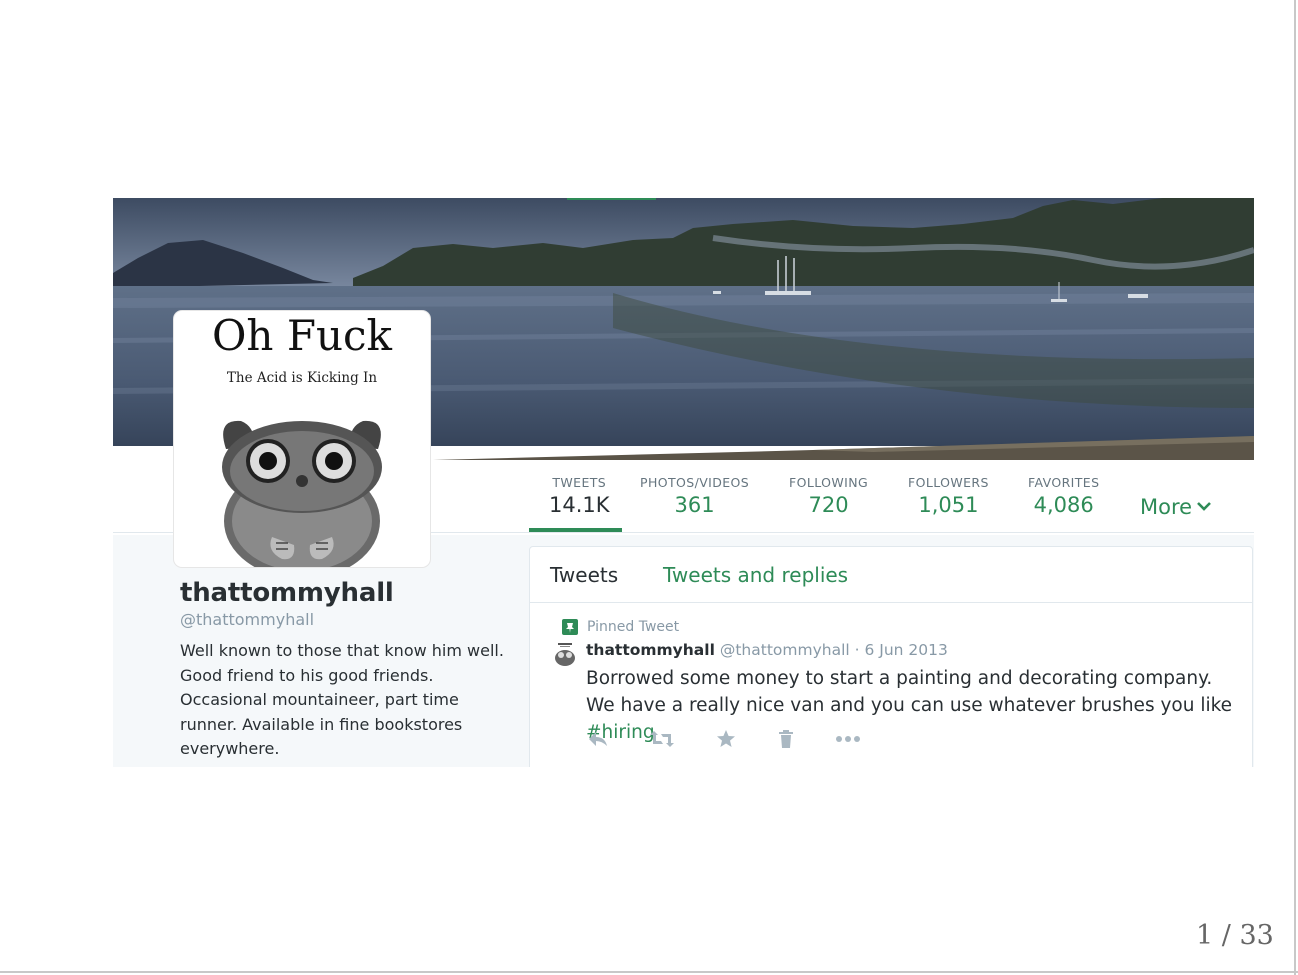 The height and width of the screenshot is (975, 1298). I want to click on pinned-tweet-label: Pinned Tweet, so click(633, 627).